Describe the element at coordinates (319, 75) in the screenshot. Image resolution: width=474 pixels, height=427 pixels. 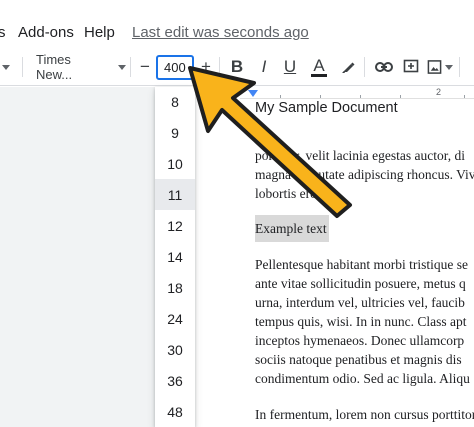
I see `text-color-bar` at that location.